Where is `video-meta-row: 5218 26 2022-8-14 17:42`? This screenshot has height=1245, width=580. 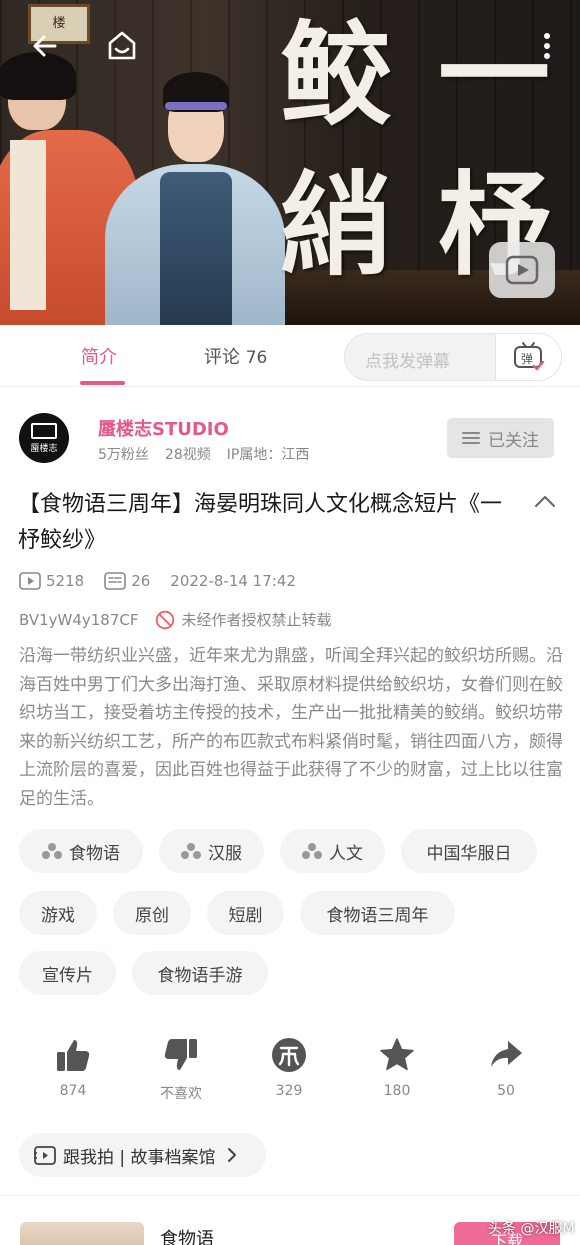
video-meta-row: 5218 26 2022-8-14 17:42 is located at coordinates (167, 581).